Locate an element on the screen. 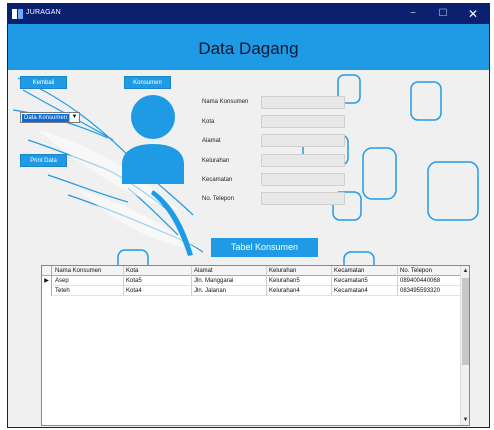 The width and height of the screenshot is (494, 430). print-data-button: Print Data is located at coordinates (43, 160).